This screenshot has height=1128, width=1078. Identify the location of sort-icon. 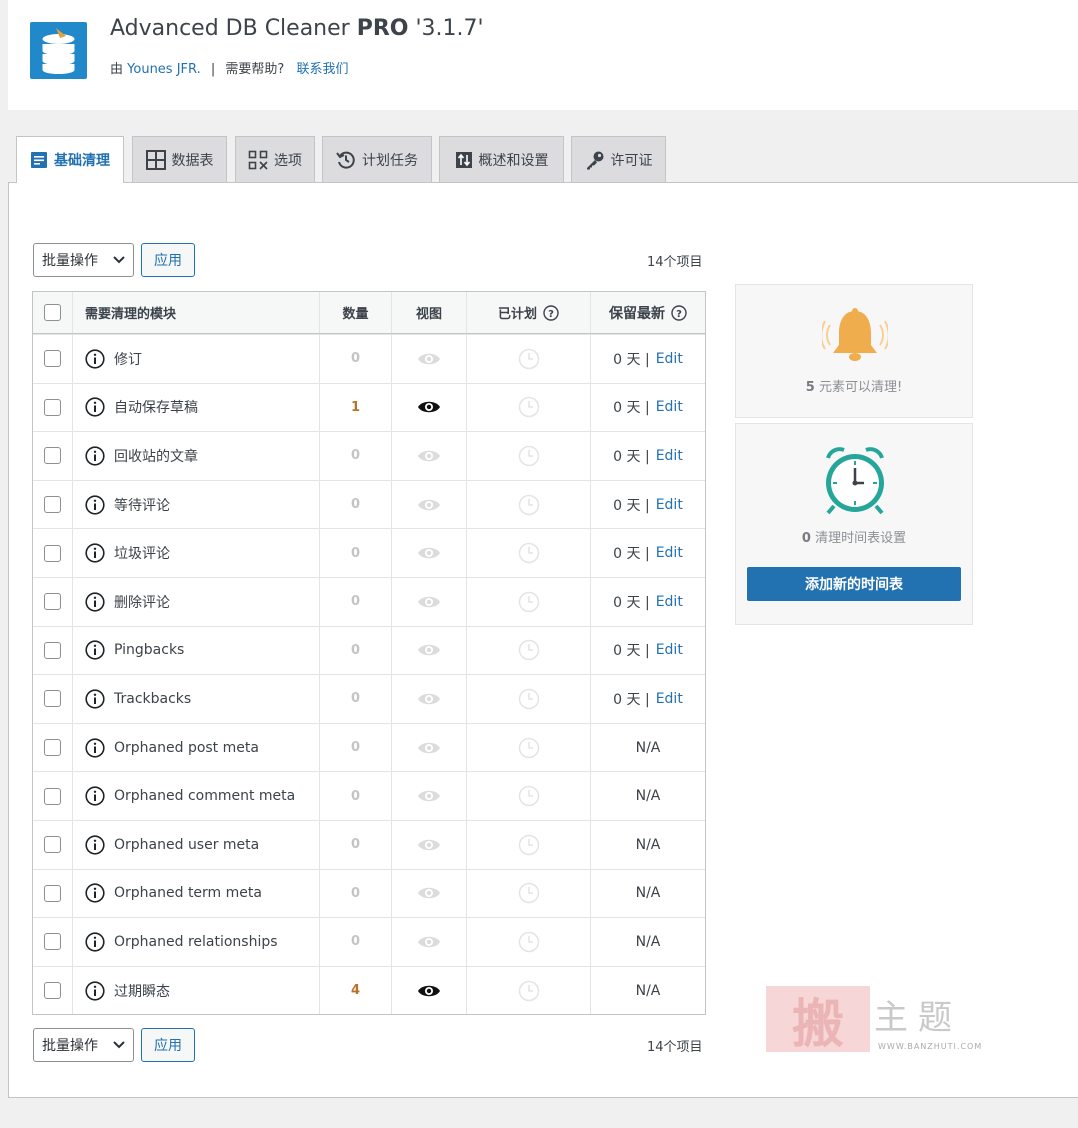
(463, 159).